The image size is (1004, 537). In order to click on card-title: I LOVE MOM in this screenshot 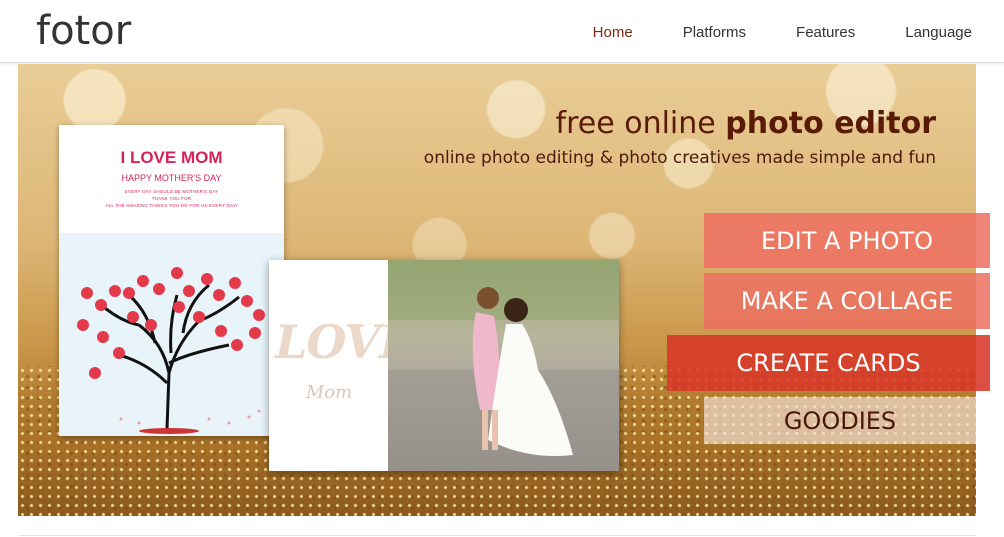, I will do `click(171, 157)`.